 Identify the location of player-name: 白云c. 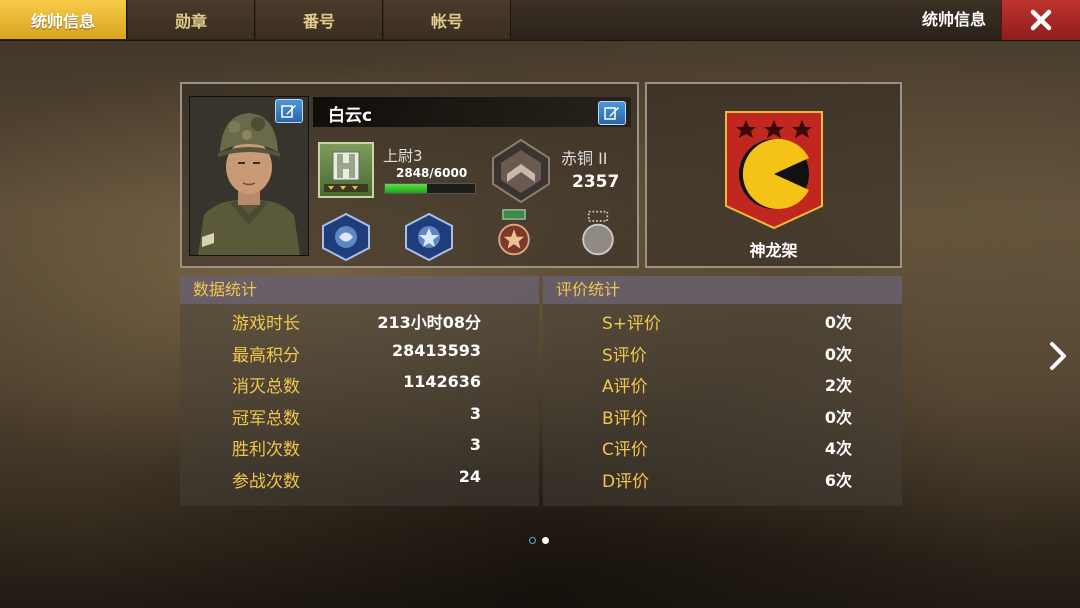
(350, 116).